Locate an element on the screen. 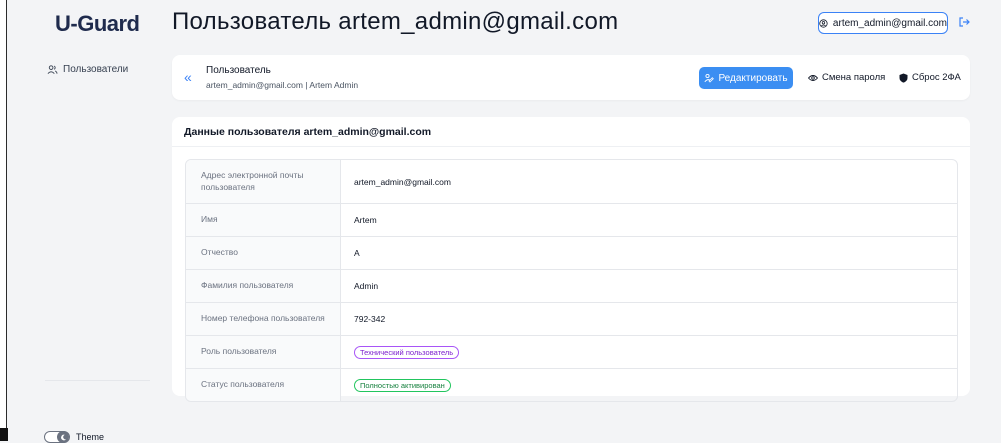 The image size is (1001, 443). field-label: Статус пользователя is located at coordinates (263, 385).